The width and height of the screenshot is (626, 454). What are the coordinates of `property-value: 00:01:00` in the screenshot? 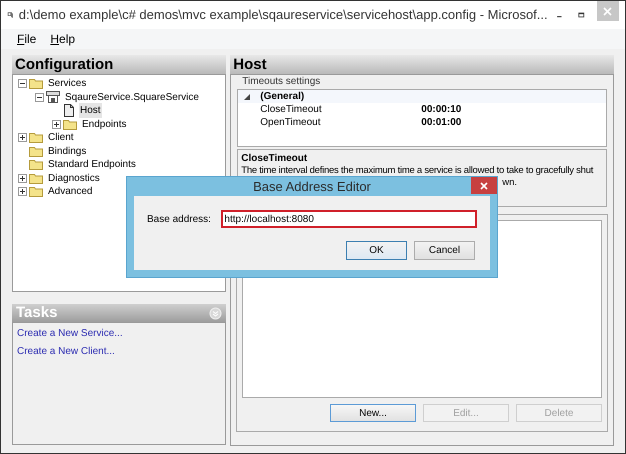 It's located at (441, 123).